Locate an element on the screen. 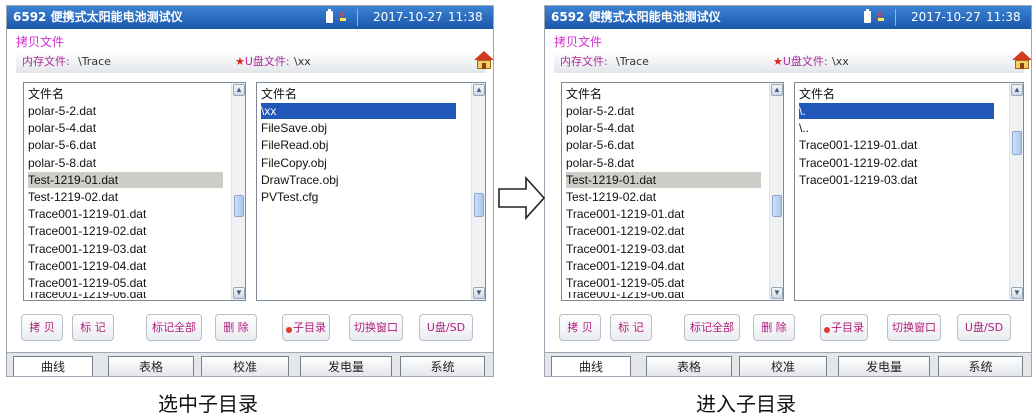 The width and height of the screenshot is (1033, 418). section-title: 拷贝文件 is located at coordinates (578, 42).